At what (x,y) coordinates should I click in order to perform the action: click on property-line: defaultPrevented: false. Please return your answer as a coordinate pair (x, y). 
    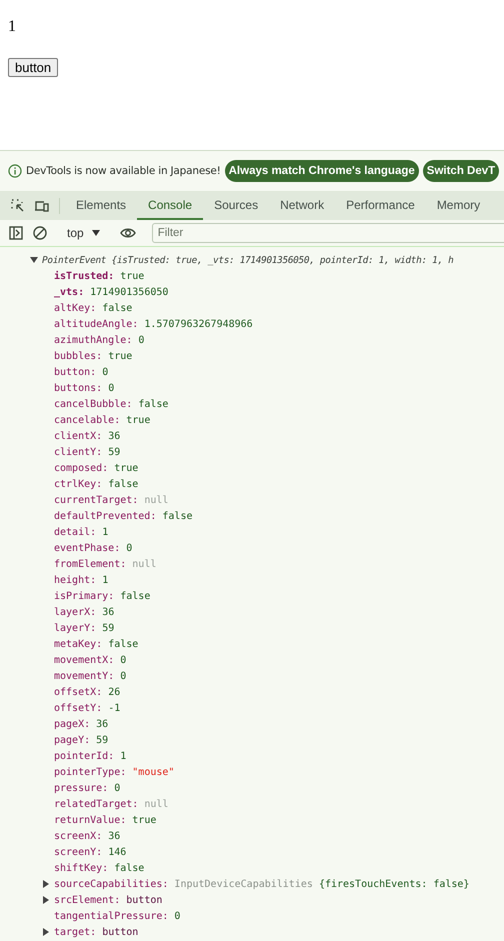
    Looking at the image, I should click on (123, 516).